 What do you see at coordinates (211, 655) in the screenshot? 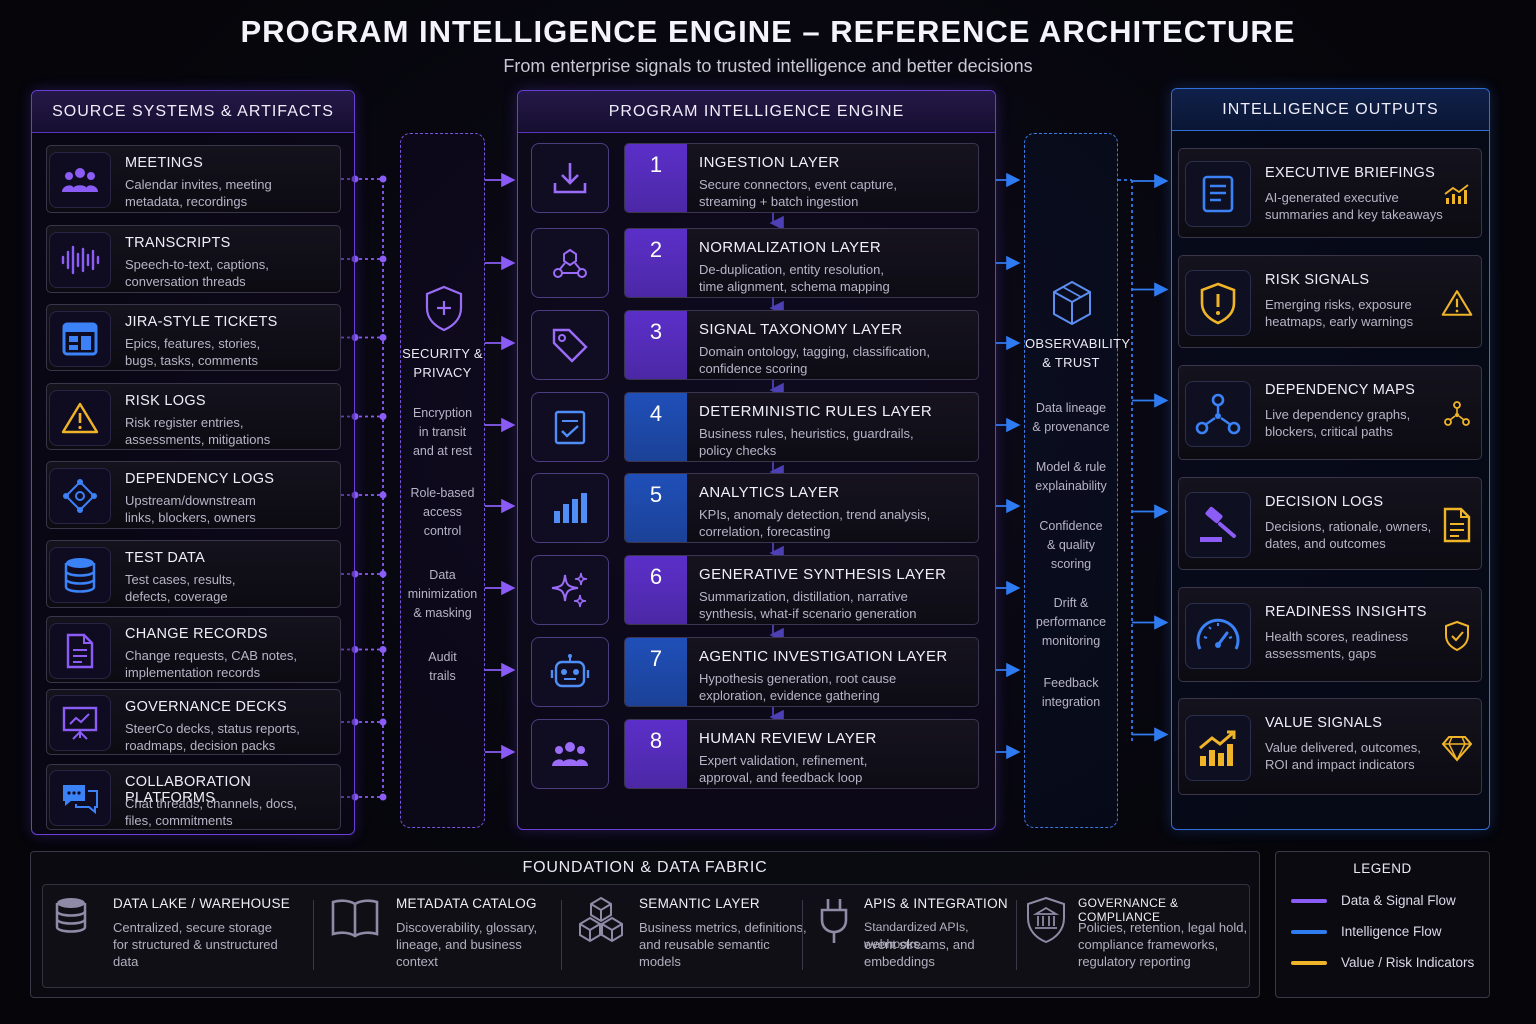
I see `source-desc-line1: Change requests, CAB notes,` at bounding box center [211, 655].